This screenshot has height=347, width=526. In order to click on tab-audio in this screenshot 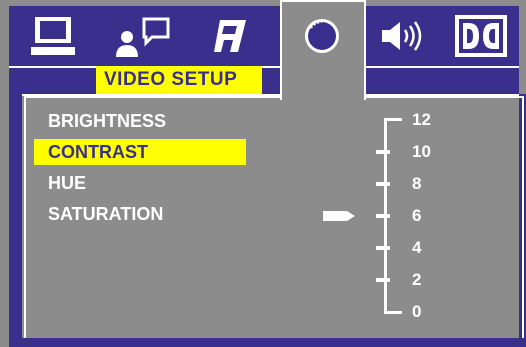, I will do `click(230, 36)`.